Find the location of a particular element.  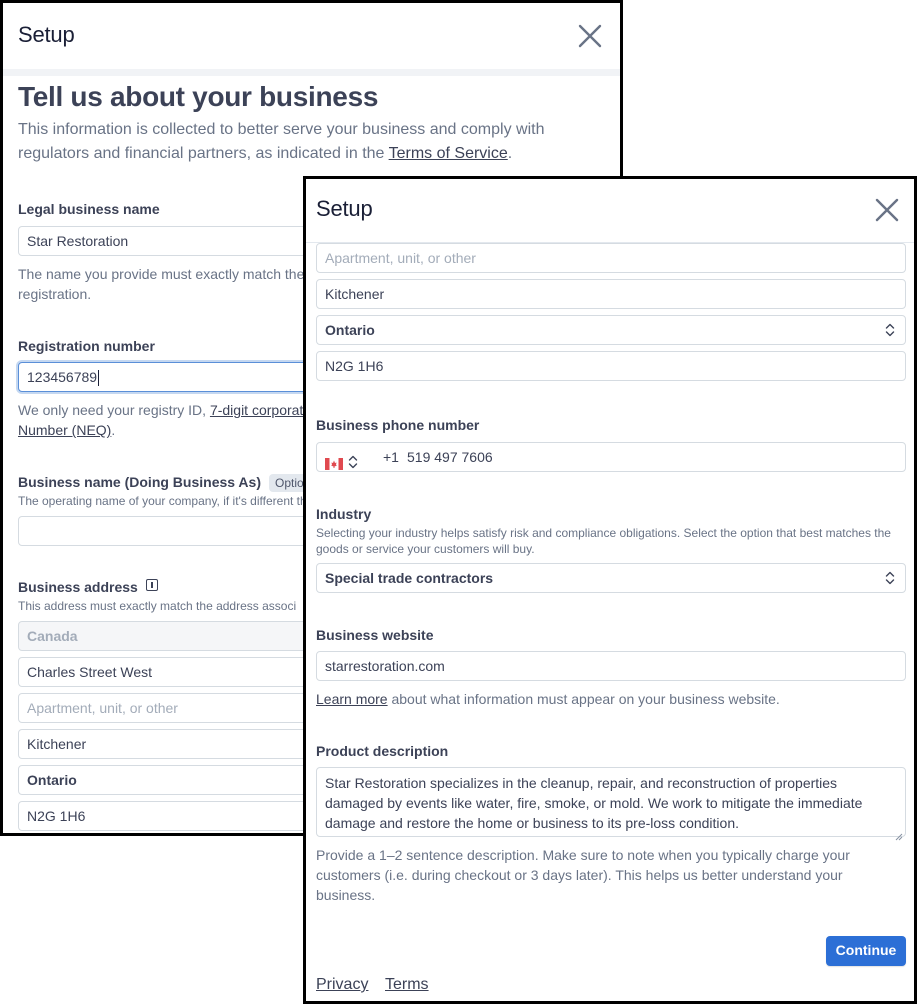

address-label: Business address is located at coordinates (78, 587).